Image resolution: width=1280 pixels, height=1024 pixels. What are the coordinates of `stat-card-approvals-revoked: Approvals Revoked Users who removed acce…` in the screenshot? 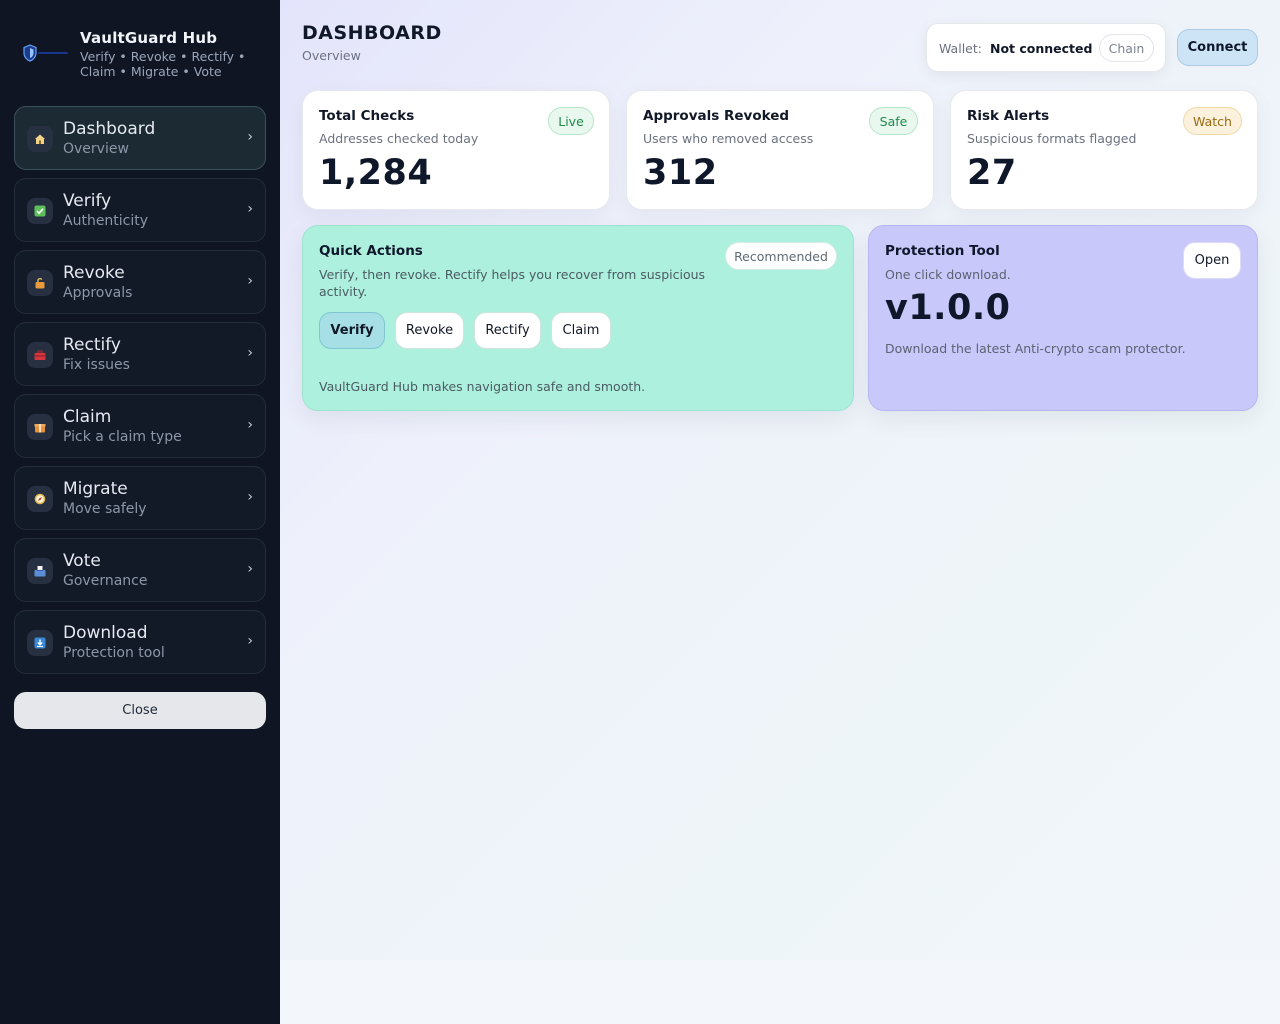 It's located at (780, 150).